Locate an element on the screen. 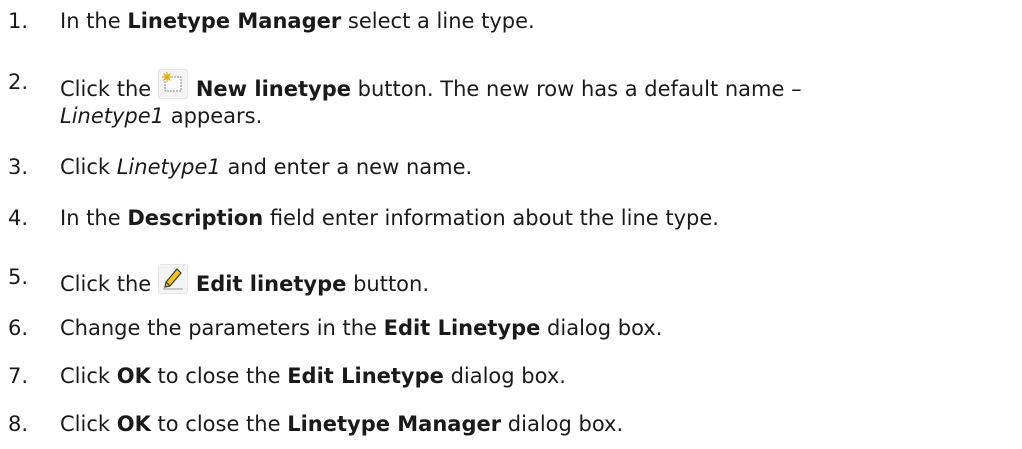  step-number: 4. is located at coordinates (18, 218).